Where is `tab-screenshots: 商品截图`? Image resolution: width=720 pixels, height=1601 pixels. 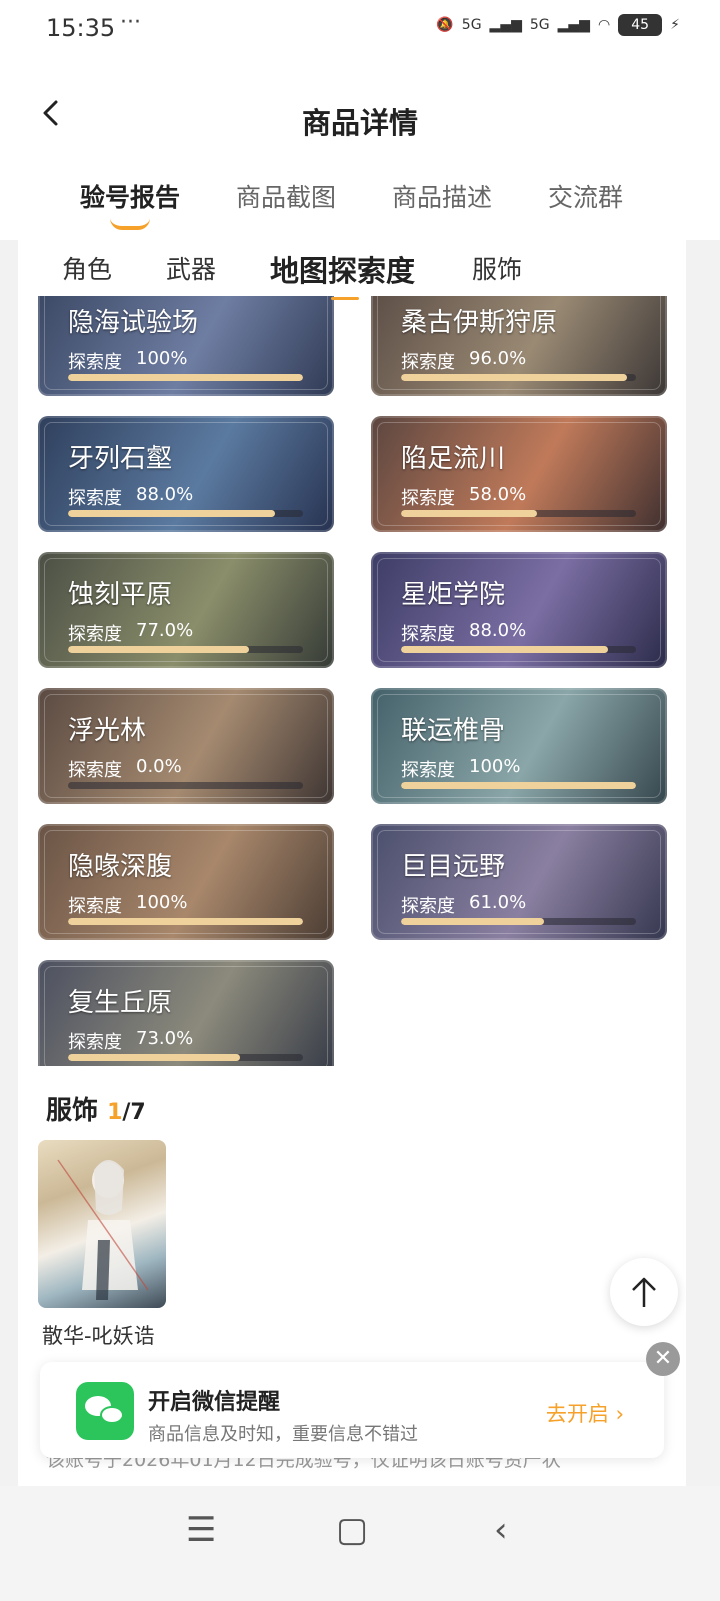
tab-screenshots: 商品截图 is located at coordinates (286, 196).